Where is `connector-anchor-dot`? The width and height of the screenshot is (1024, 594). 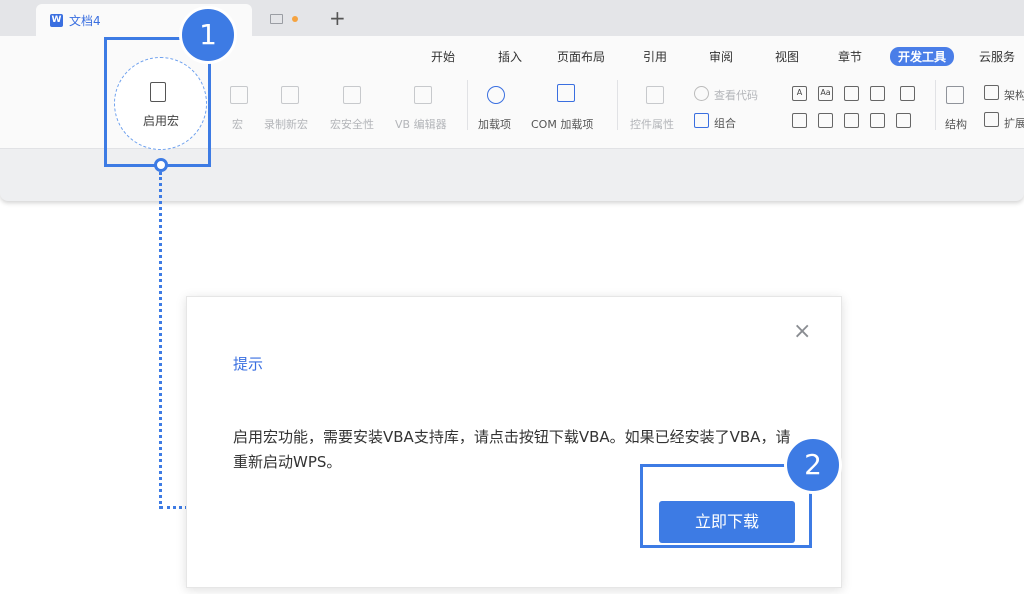 connector-anchor-dot is located at coordinates (161, 165).